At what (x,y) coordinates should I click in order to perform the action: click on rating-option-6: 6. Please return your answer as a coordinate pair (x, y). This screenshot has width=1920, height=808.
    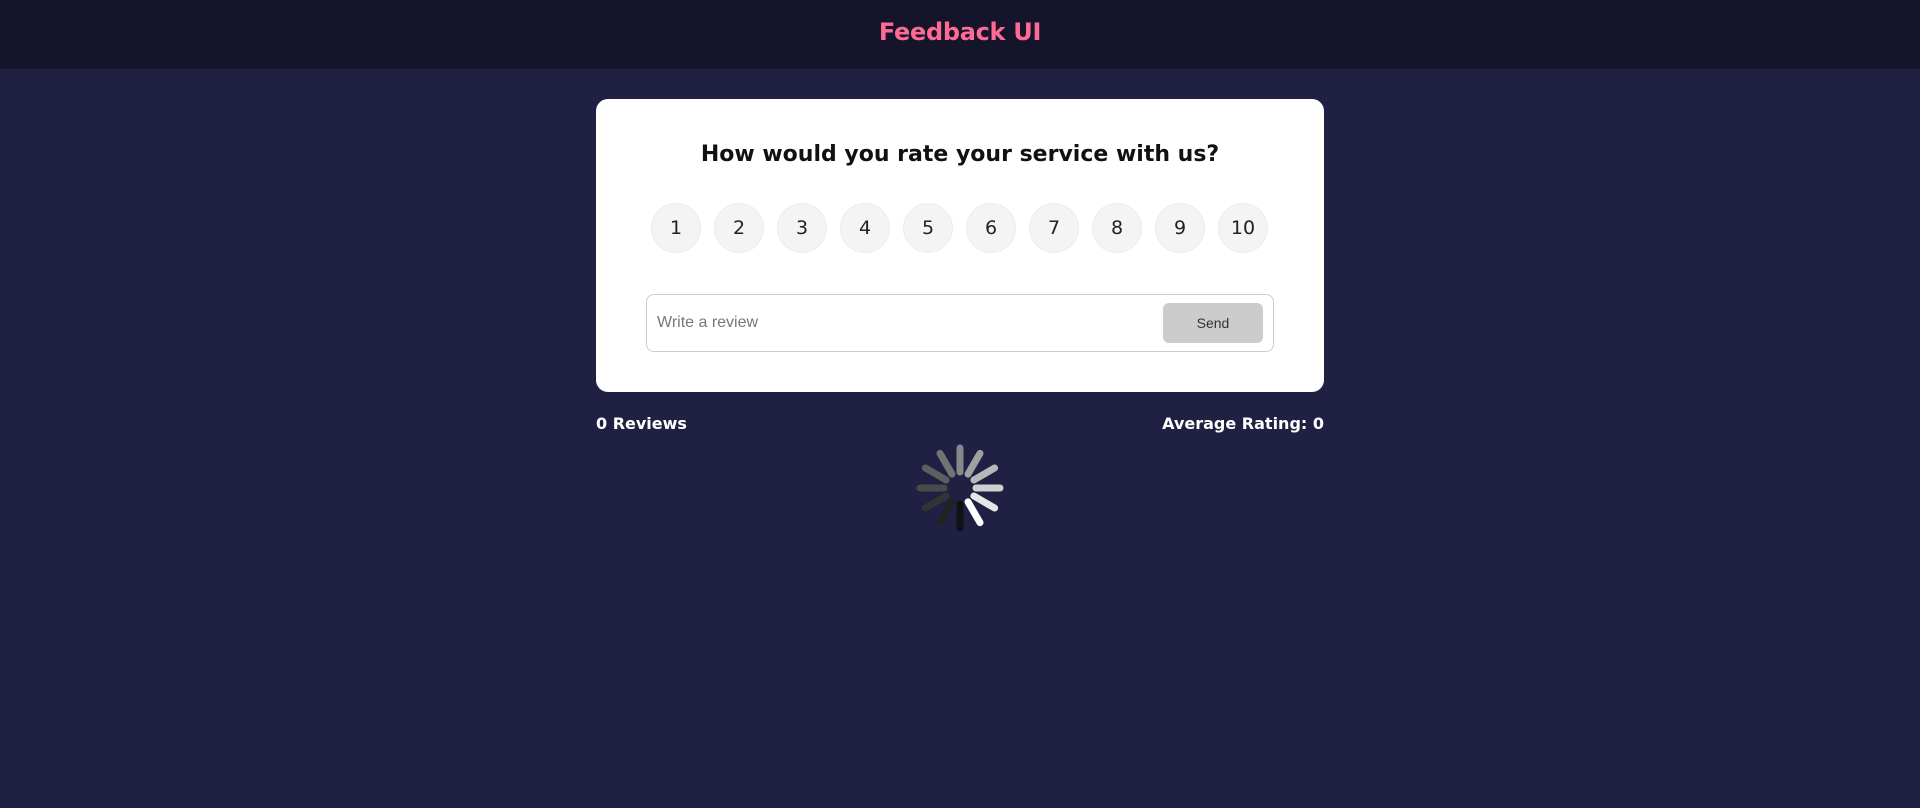
    Looking at the image, I should click on (991, 228).